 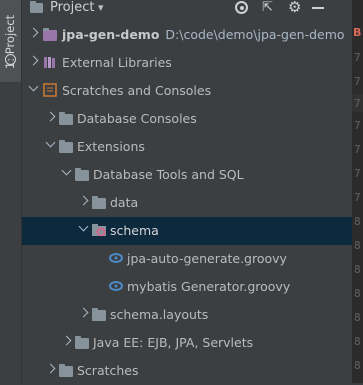 What do you see at coordinates (137, 90) in the screenshot?
I see `tree-item-label: Scratches and Consoles` at bounding box center [137, 90].